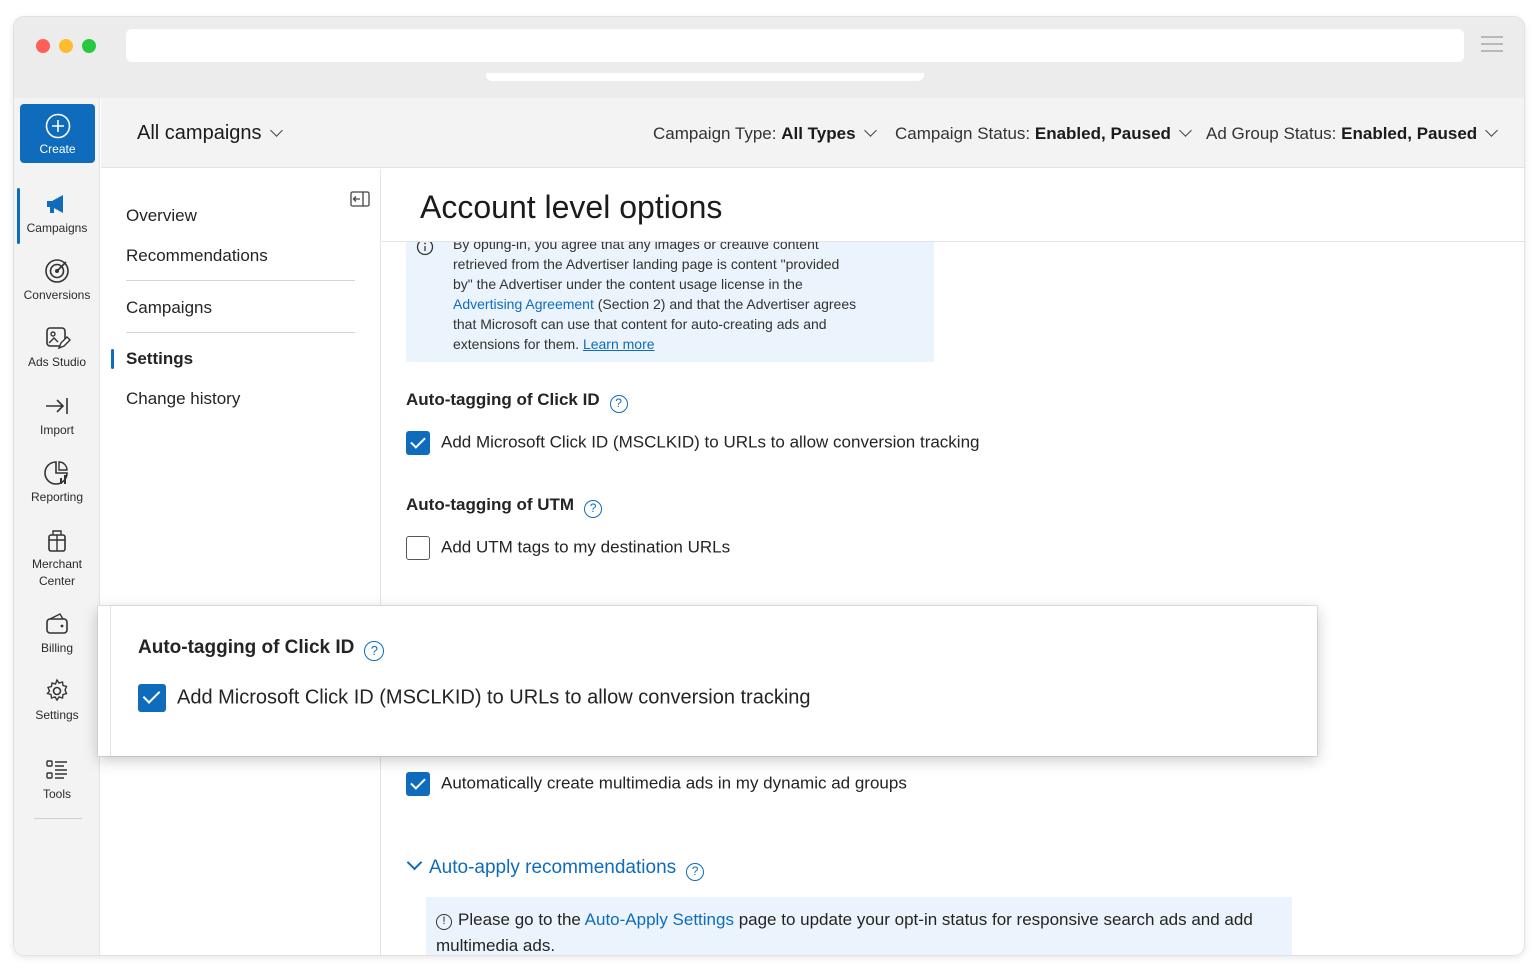  Describe the element at coordinates (199, 133) in the screenshot. I see `scope-label: All campaigns` at that location.